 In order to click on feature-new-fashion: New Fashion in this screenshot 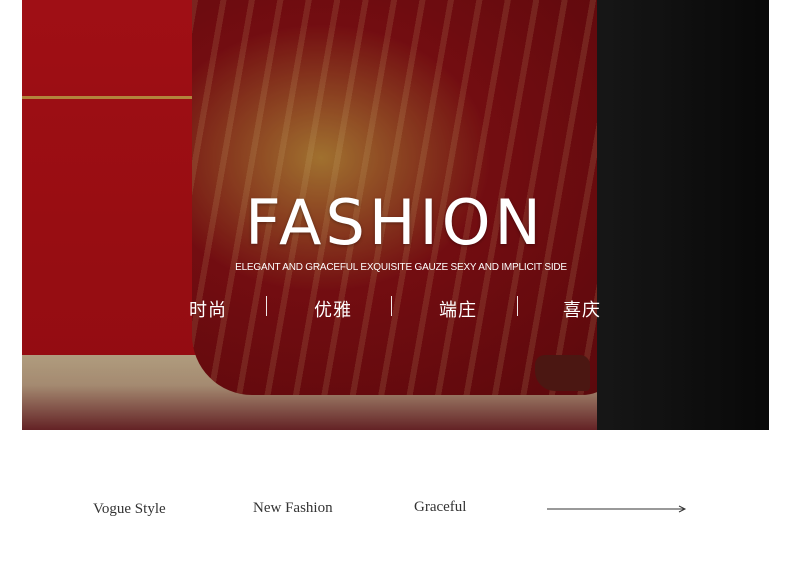, I will do `click(293, 508)`.